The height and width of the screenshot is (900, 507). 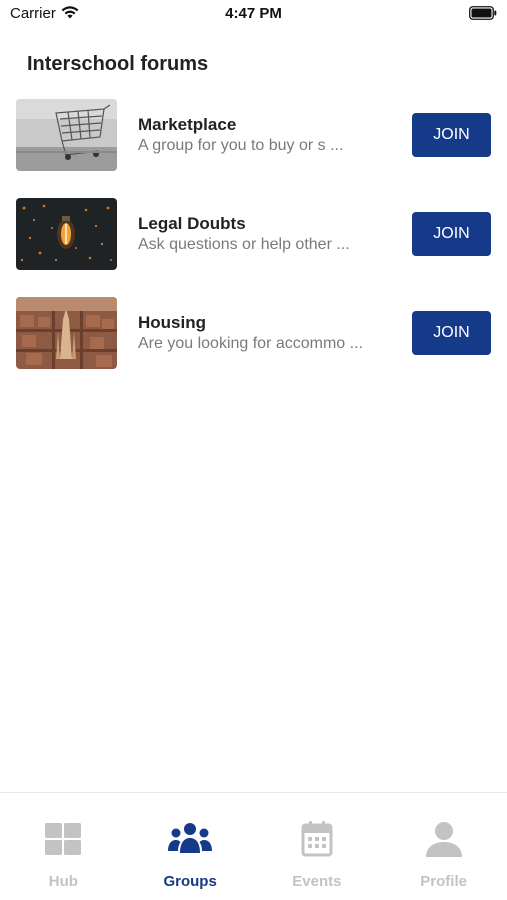 What do you see at coordinates (172, 322) in the screenshot?
I see `forum-name: Housing` at bounding box center [172, 322].